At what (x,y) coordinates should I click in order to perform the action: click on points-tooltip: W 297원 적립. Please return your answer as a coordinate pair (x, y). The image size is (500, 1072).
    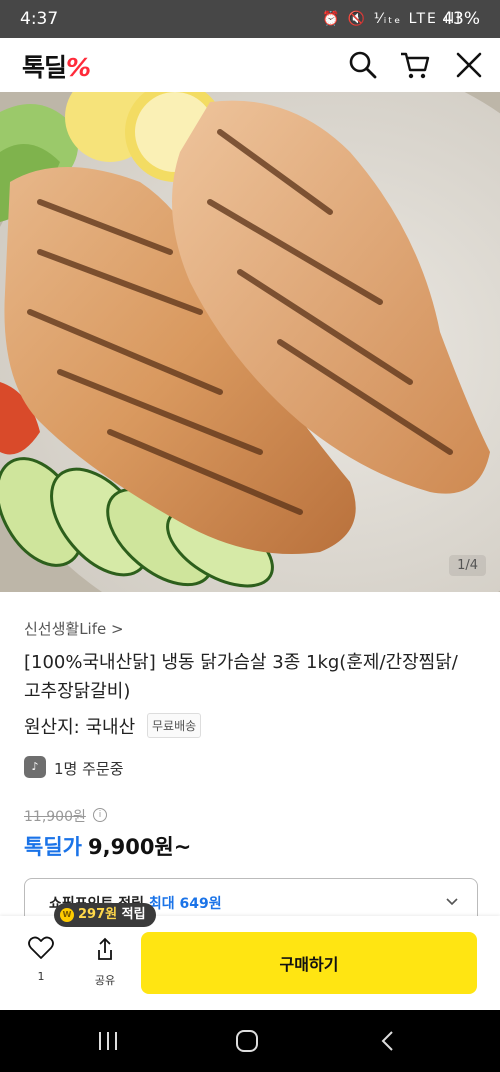
    Looking at the image, I should click on (105, 915).